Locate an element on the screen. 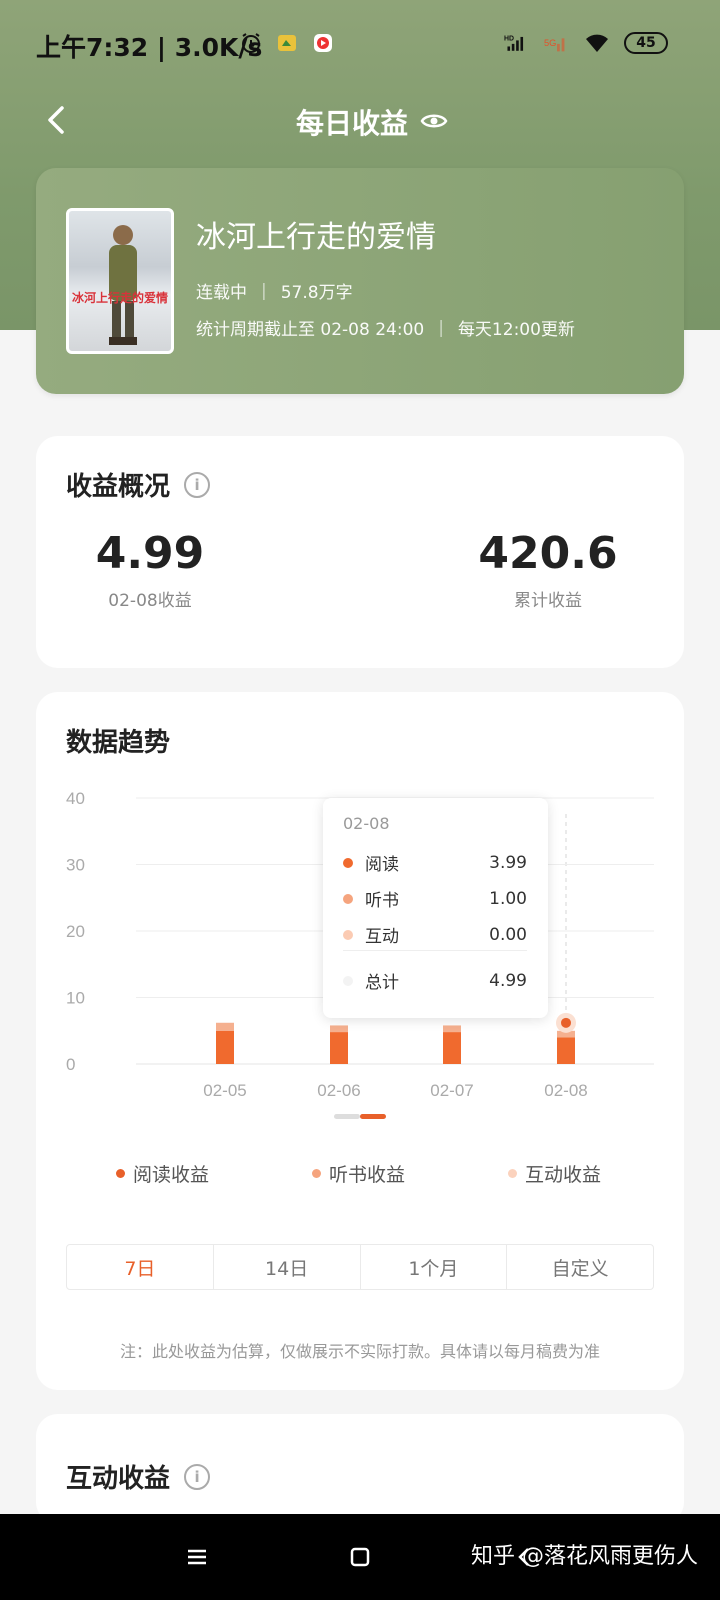 This screenshot has height=1600, width=720. legend-reading: 阅读收益 is located at coordinates (162, 1173).